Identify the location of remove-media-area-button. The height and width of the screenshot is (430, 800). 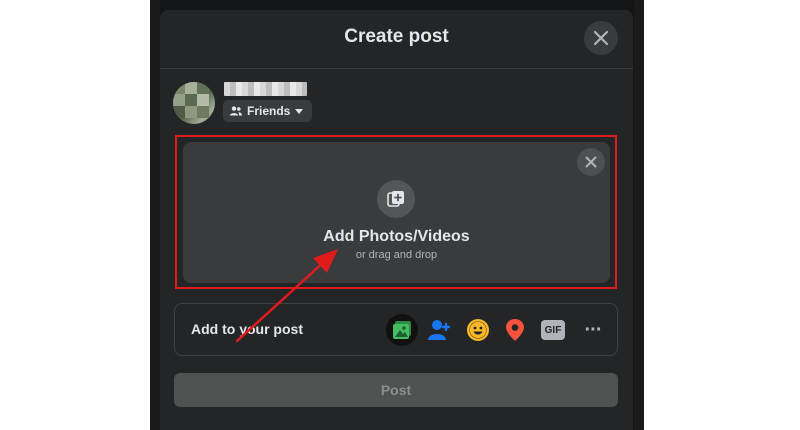
(591, 162).